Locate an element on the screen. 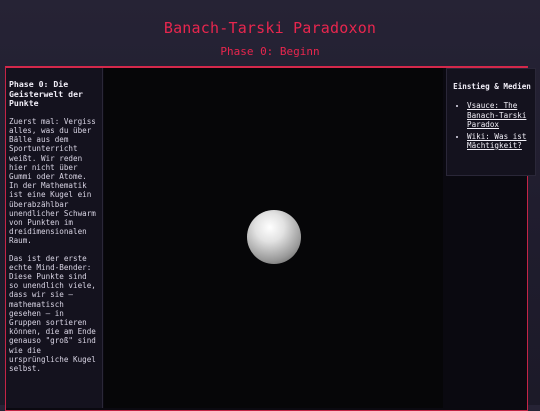 The width and height of the screenshot is (540, 411). list-item: Wiki: Was ist Mächtigkeit? is located at coordinates (499, 141).